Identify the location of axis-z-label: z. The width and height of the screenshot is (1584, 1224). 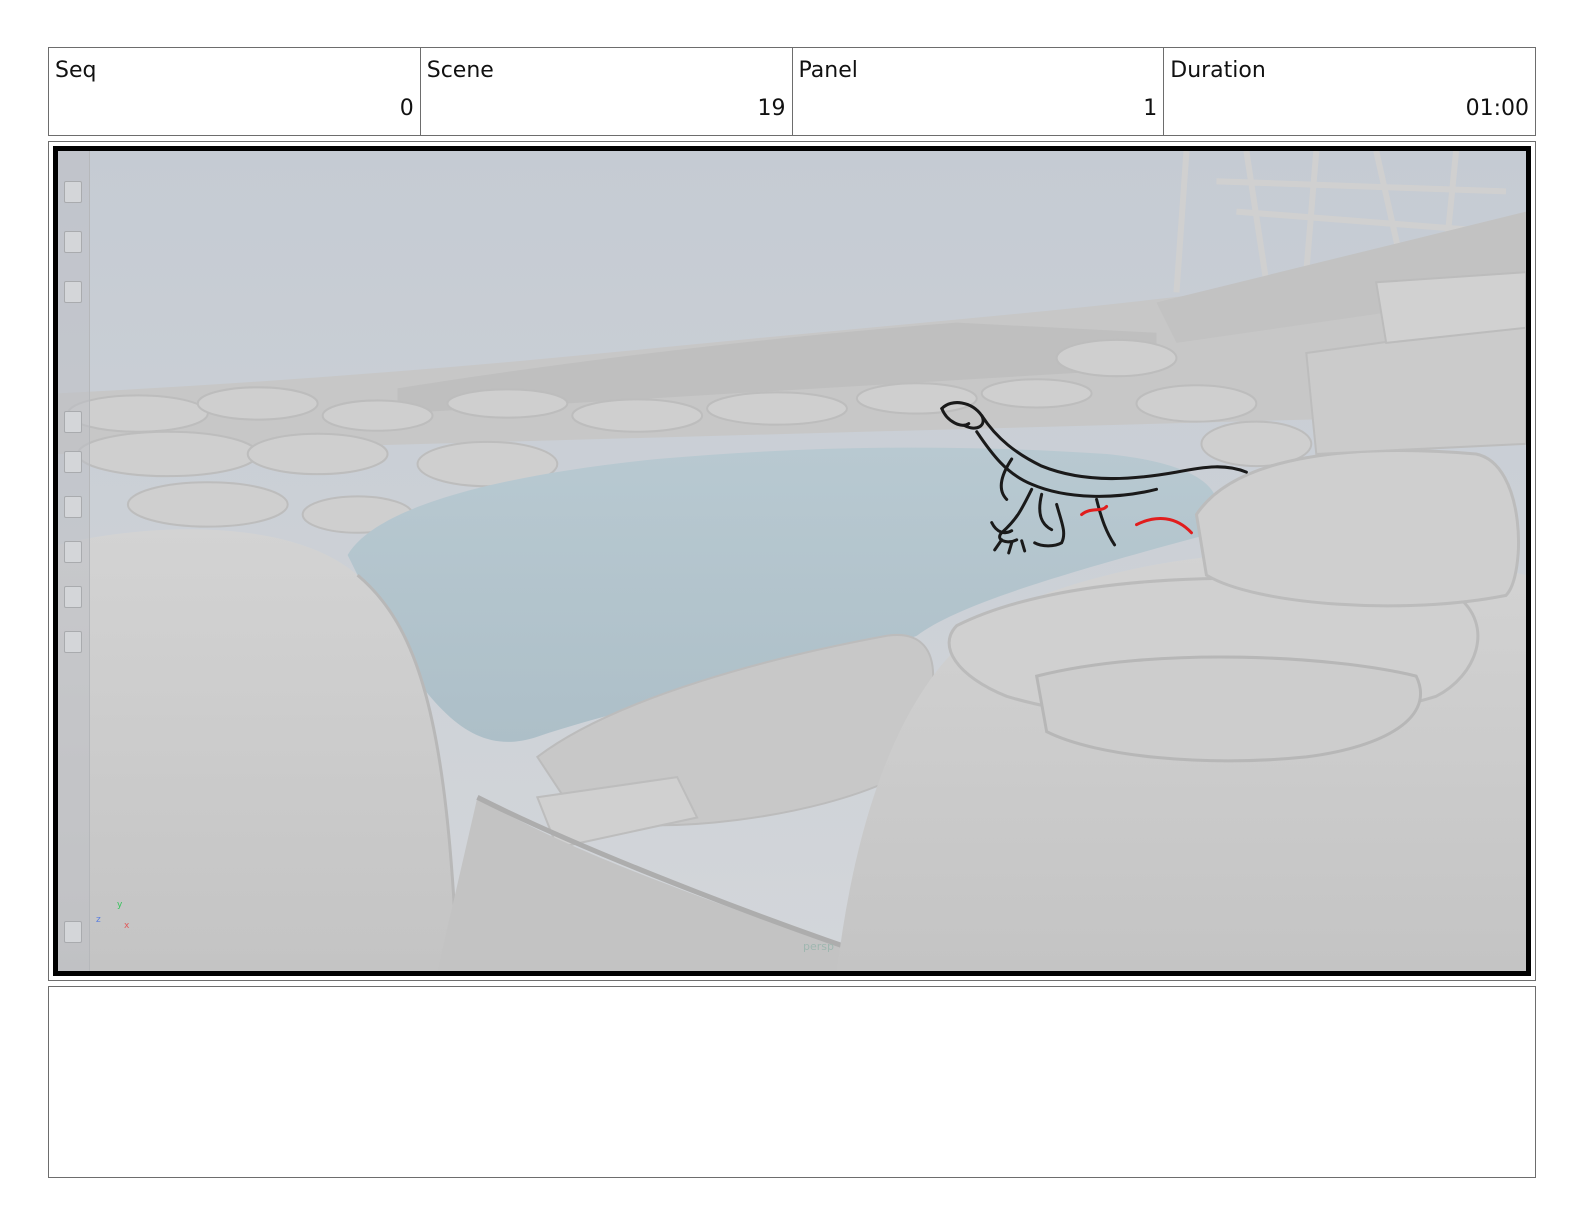
(98, 920).